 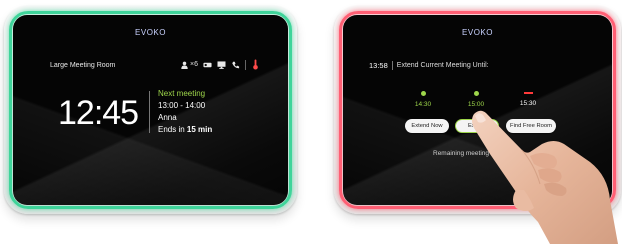 I want to click on current-time: 13:58, so click(x=378, y=65).